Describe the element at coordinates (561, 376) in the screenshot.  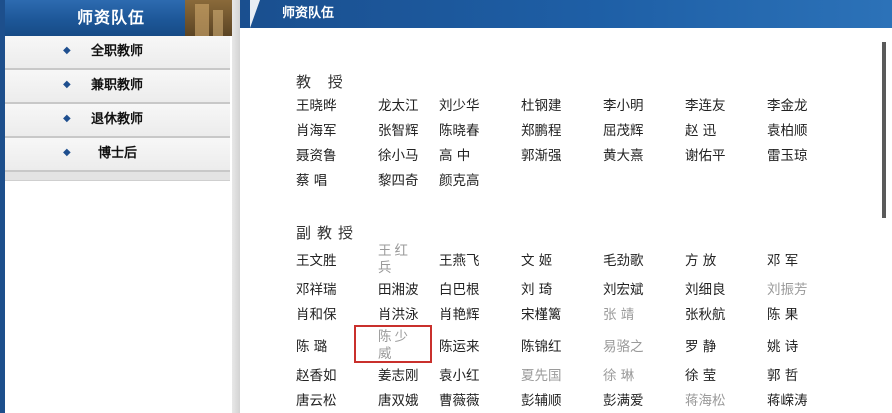
I see `teacher-name-link: 夏先国` at that location.